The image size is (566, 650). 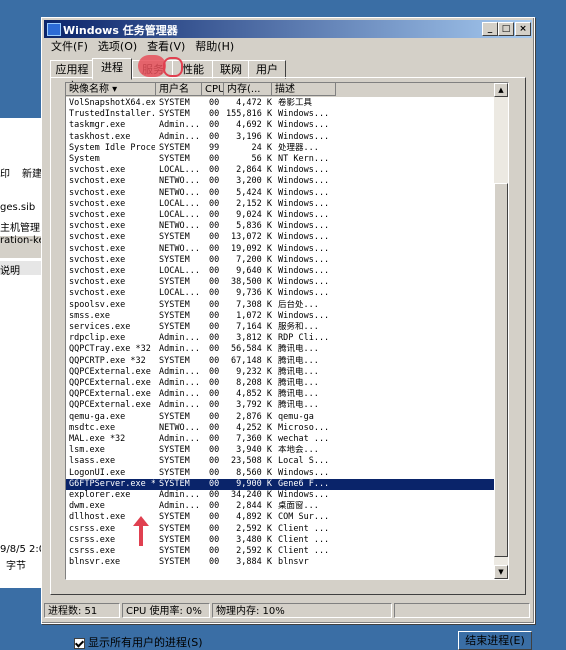 I want to click on red-arrow-annotation-icon, so click(x=141, y=531).